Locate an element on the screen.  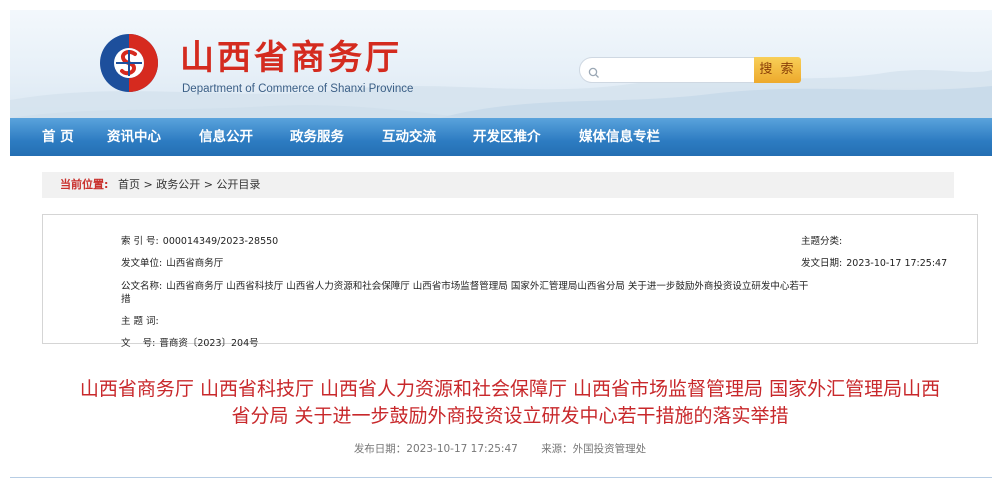
info-date: 发文日期: 2023-10-17 17:25:47 is located at coordinates (874, 262).